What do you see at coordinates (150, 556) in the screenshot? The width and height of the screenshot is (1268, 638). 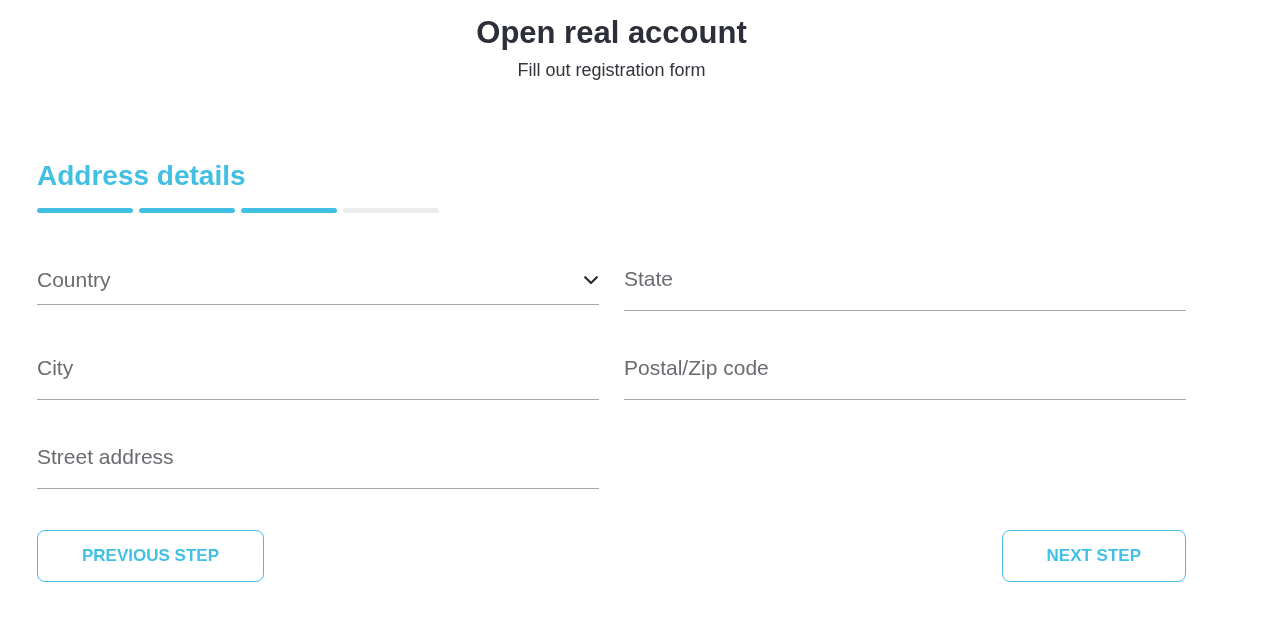 I see `previous-step-button: PREVIOUS STEP` at bounding box center [150, 556].